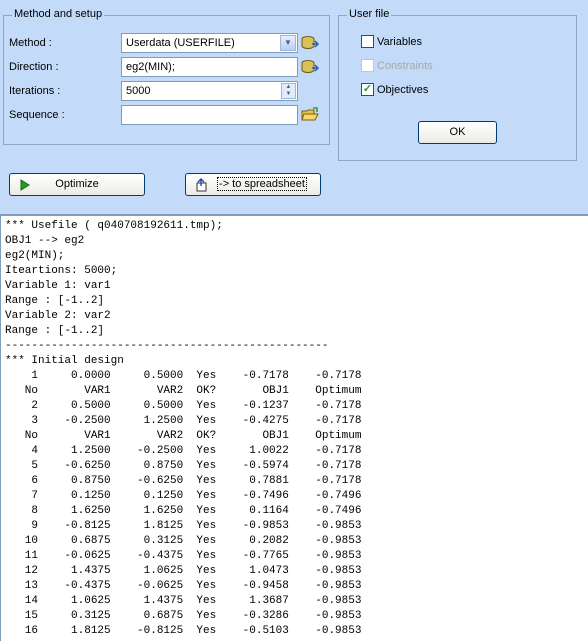  I want to click on output-line: Iteartions: 5000;, so click(61, 271).